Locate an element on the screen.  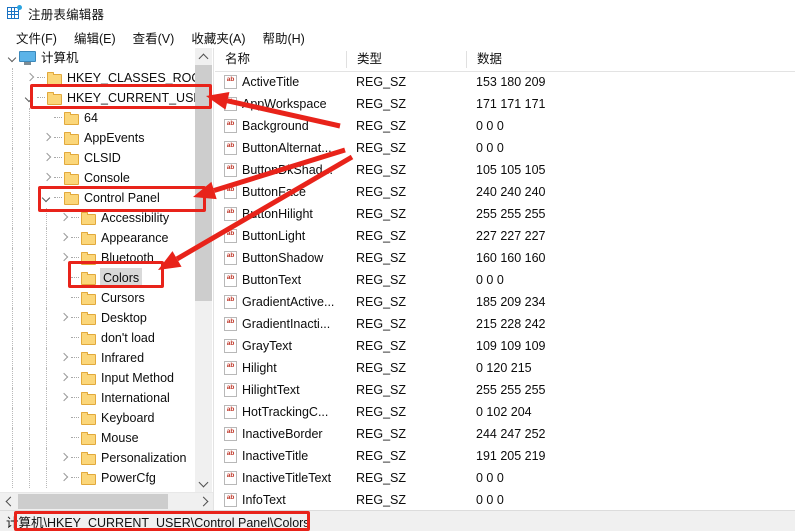
table-row: ab GradientActive... REG_SZ 185 209 234 is located at coordinates (505, 302).